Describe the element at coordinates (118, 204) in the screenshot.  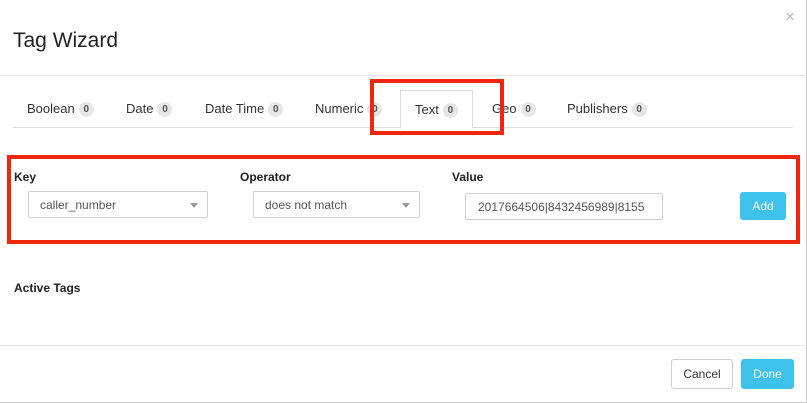
I see `key-select: caller_number` at that location.